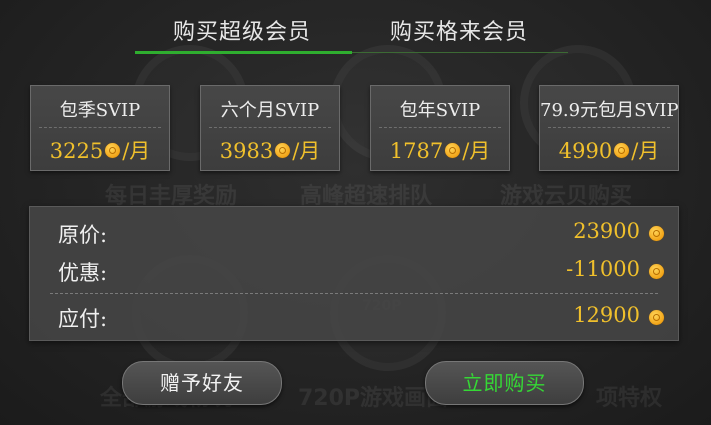 Image resolution: width=711 pixels, height=425 pixels. I want to click on discount-row: 优惠: -11000, so click(354, 272).